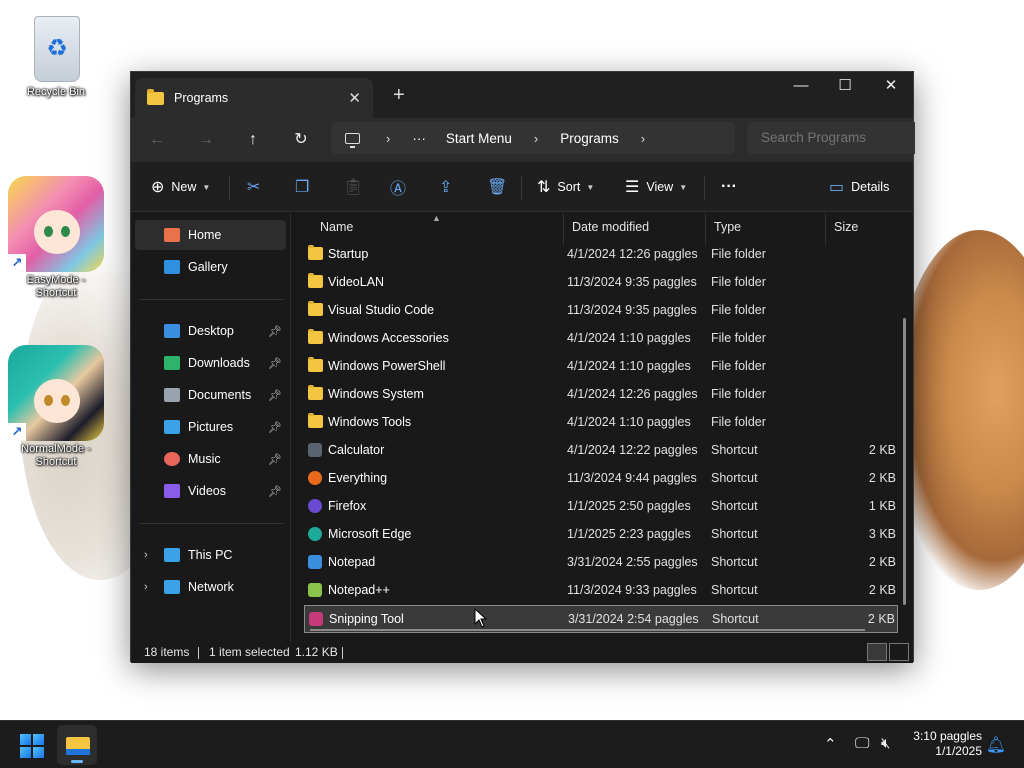 Image resolution: width=1024 pixels, height=768 pixels. I want to click on sidebar-item-desktop: Desktop 📌︎, so click(210, 331).